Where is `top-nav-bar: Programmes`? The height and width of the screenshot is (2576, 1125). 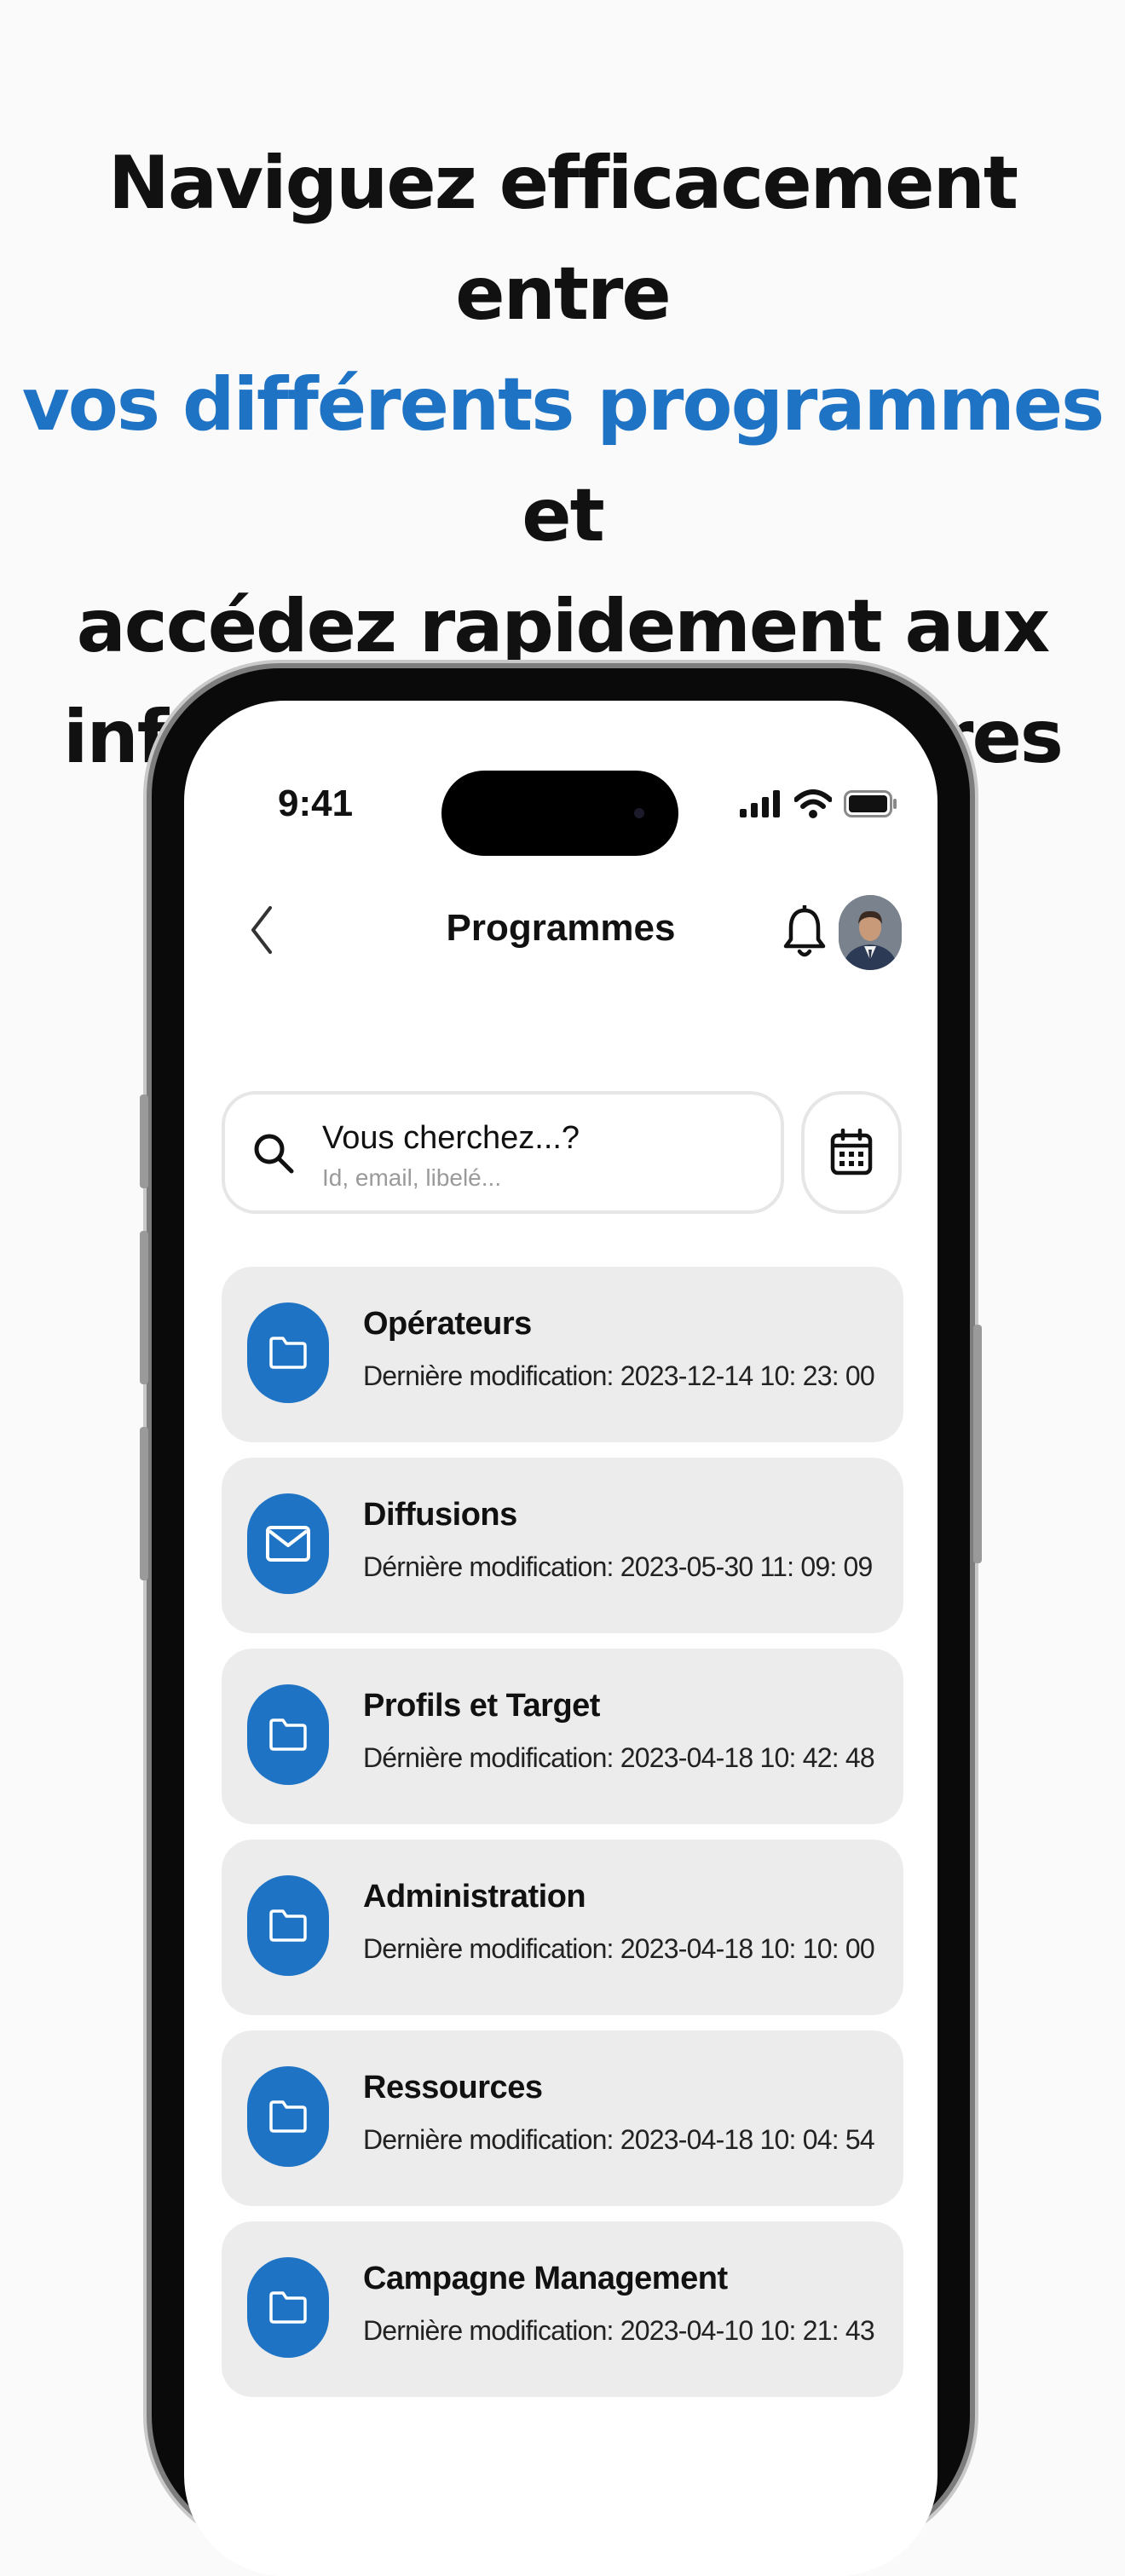
top-nav-bar: Programmes is located at coordinates (561, 931).